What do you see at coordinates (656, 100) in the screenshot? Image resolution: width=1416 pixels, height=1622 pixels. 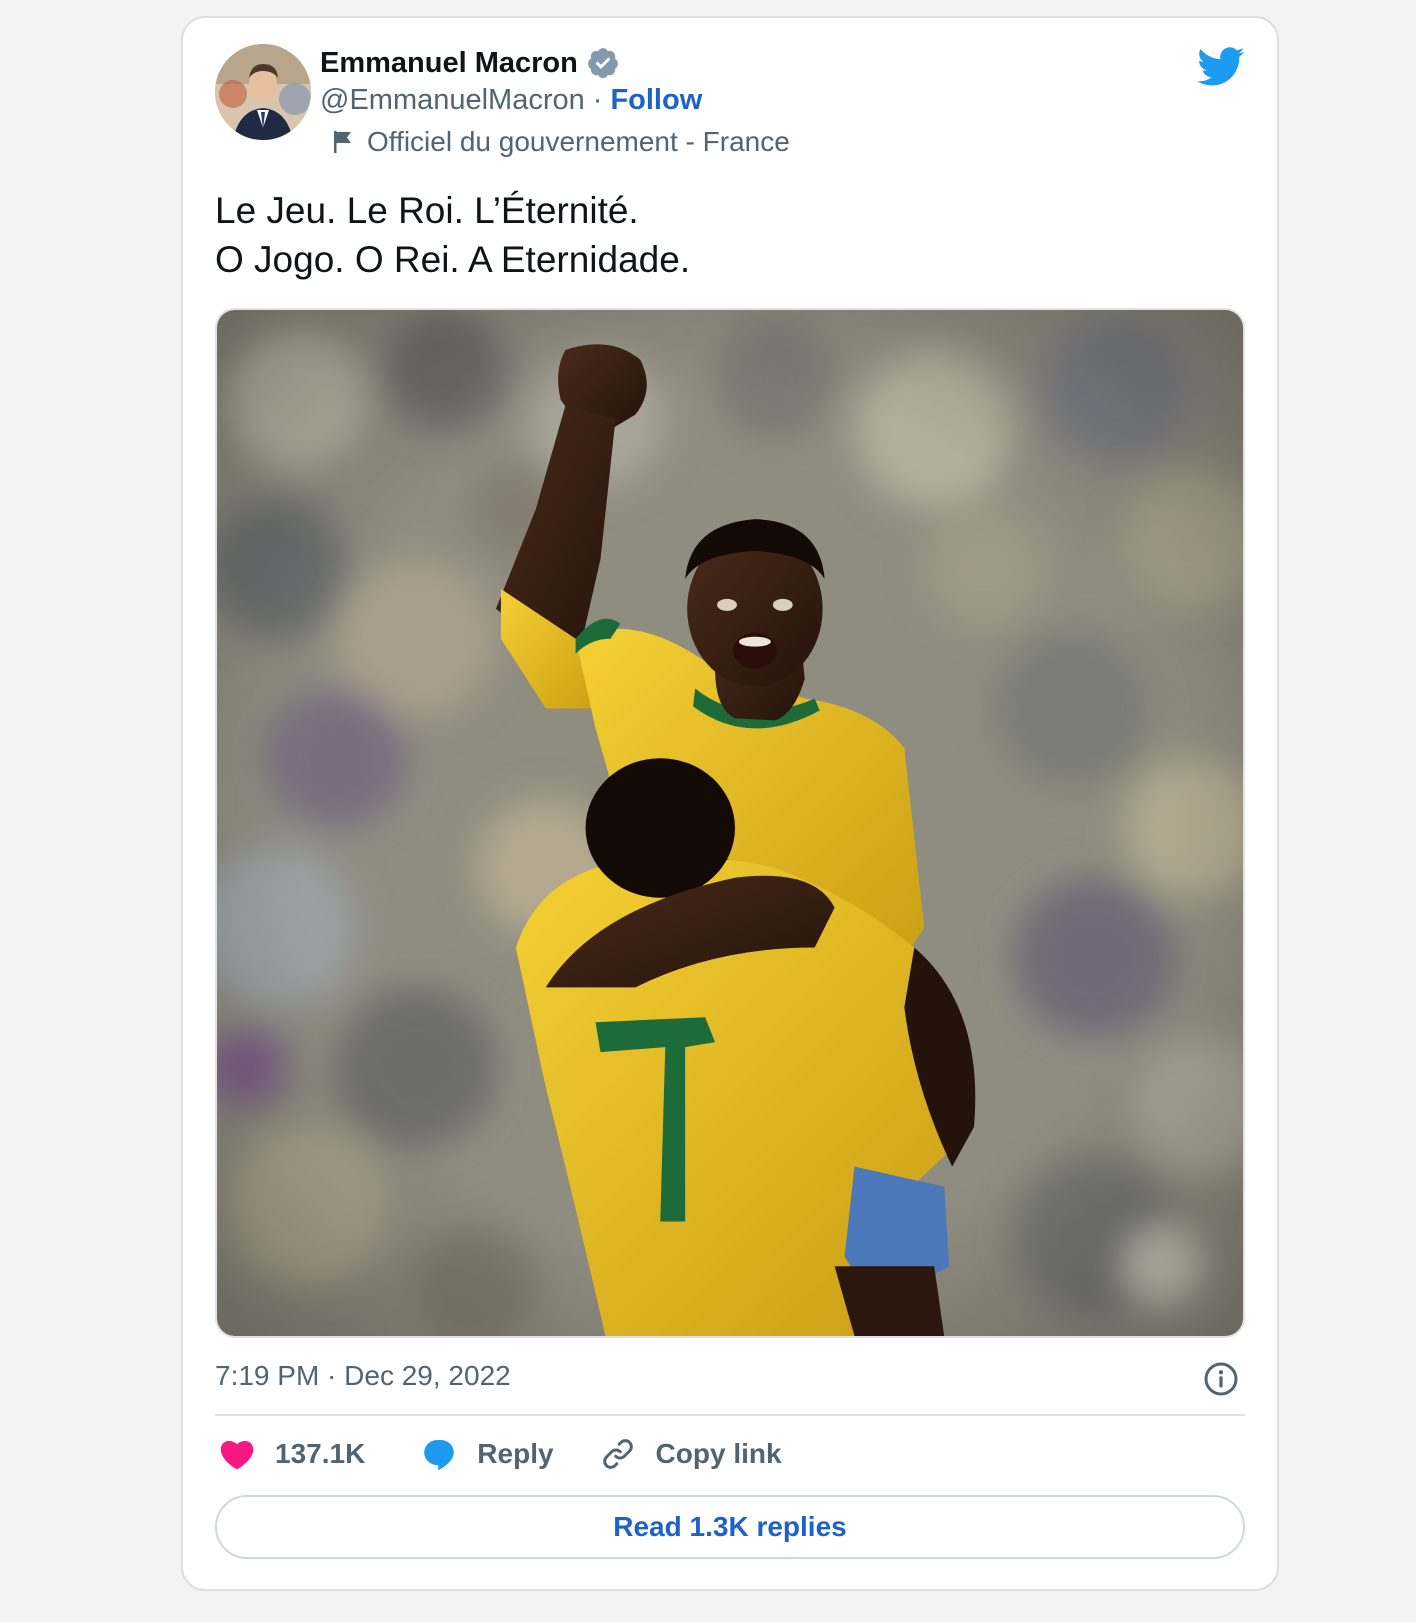 I see `follow-button: Follow` at bounding box center [656, 100].